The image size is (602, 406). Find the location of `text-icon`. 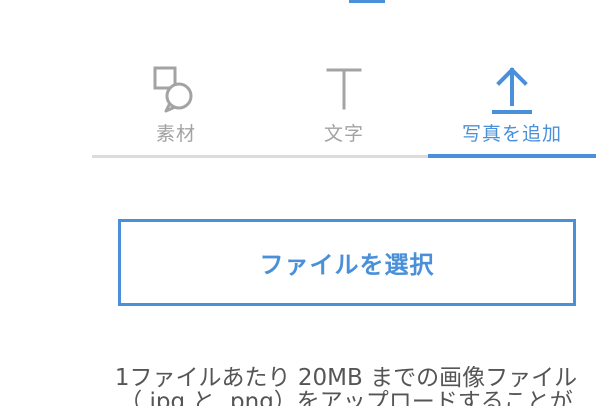

text-icon is located at coordinates (344, 89).